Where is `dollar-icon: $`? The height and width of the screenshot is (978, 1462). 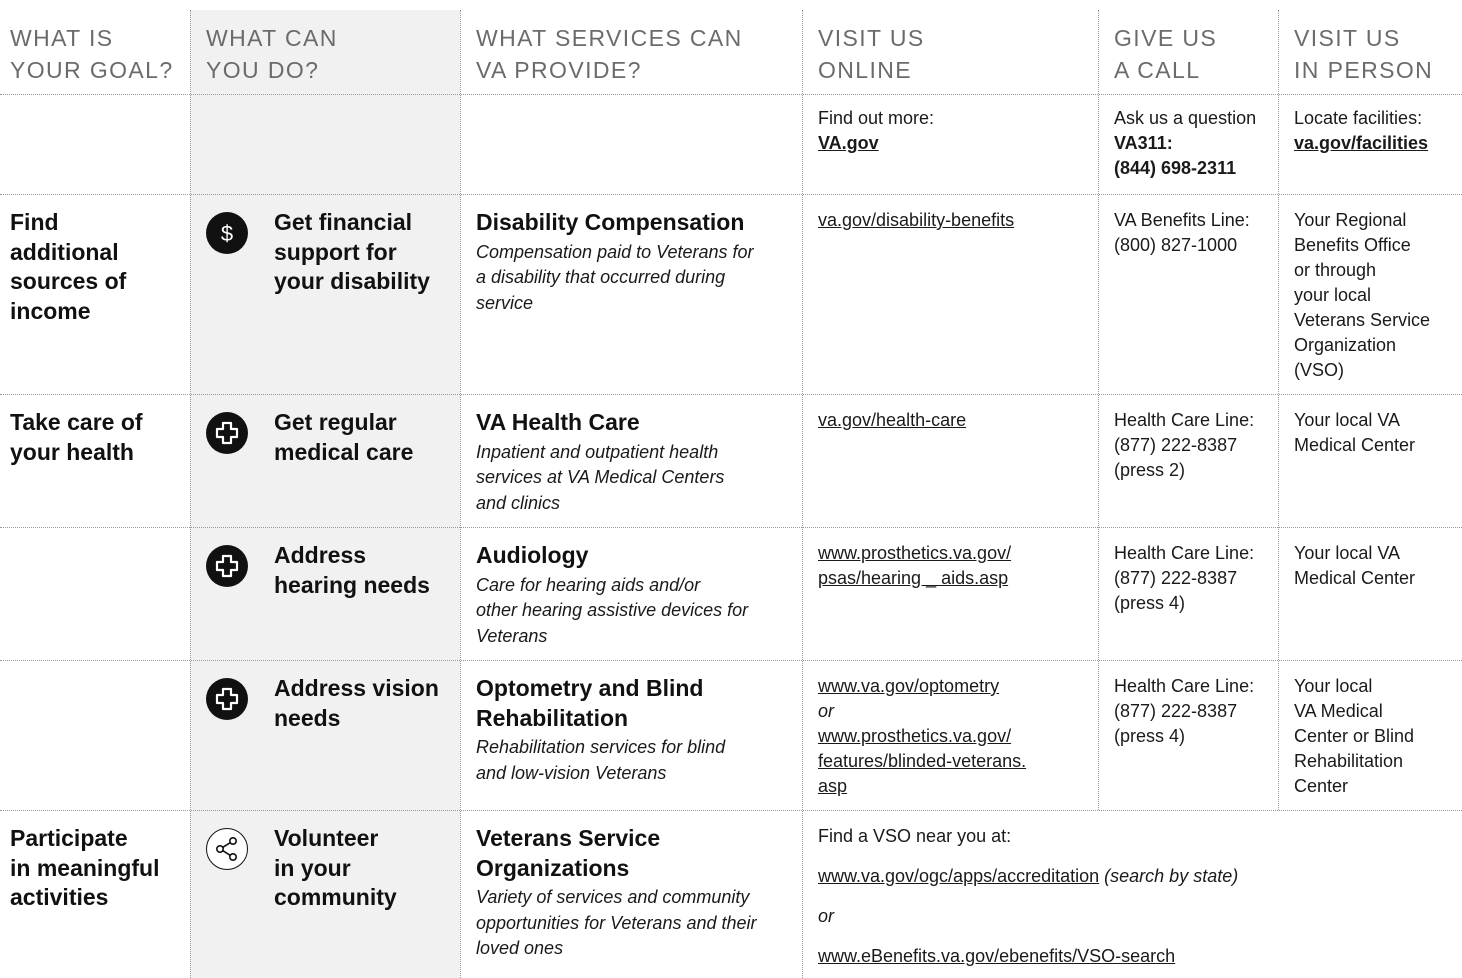
dollar-icon: $ is located at coordinates (227, 233).